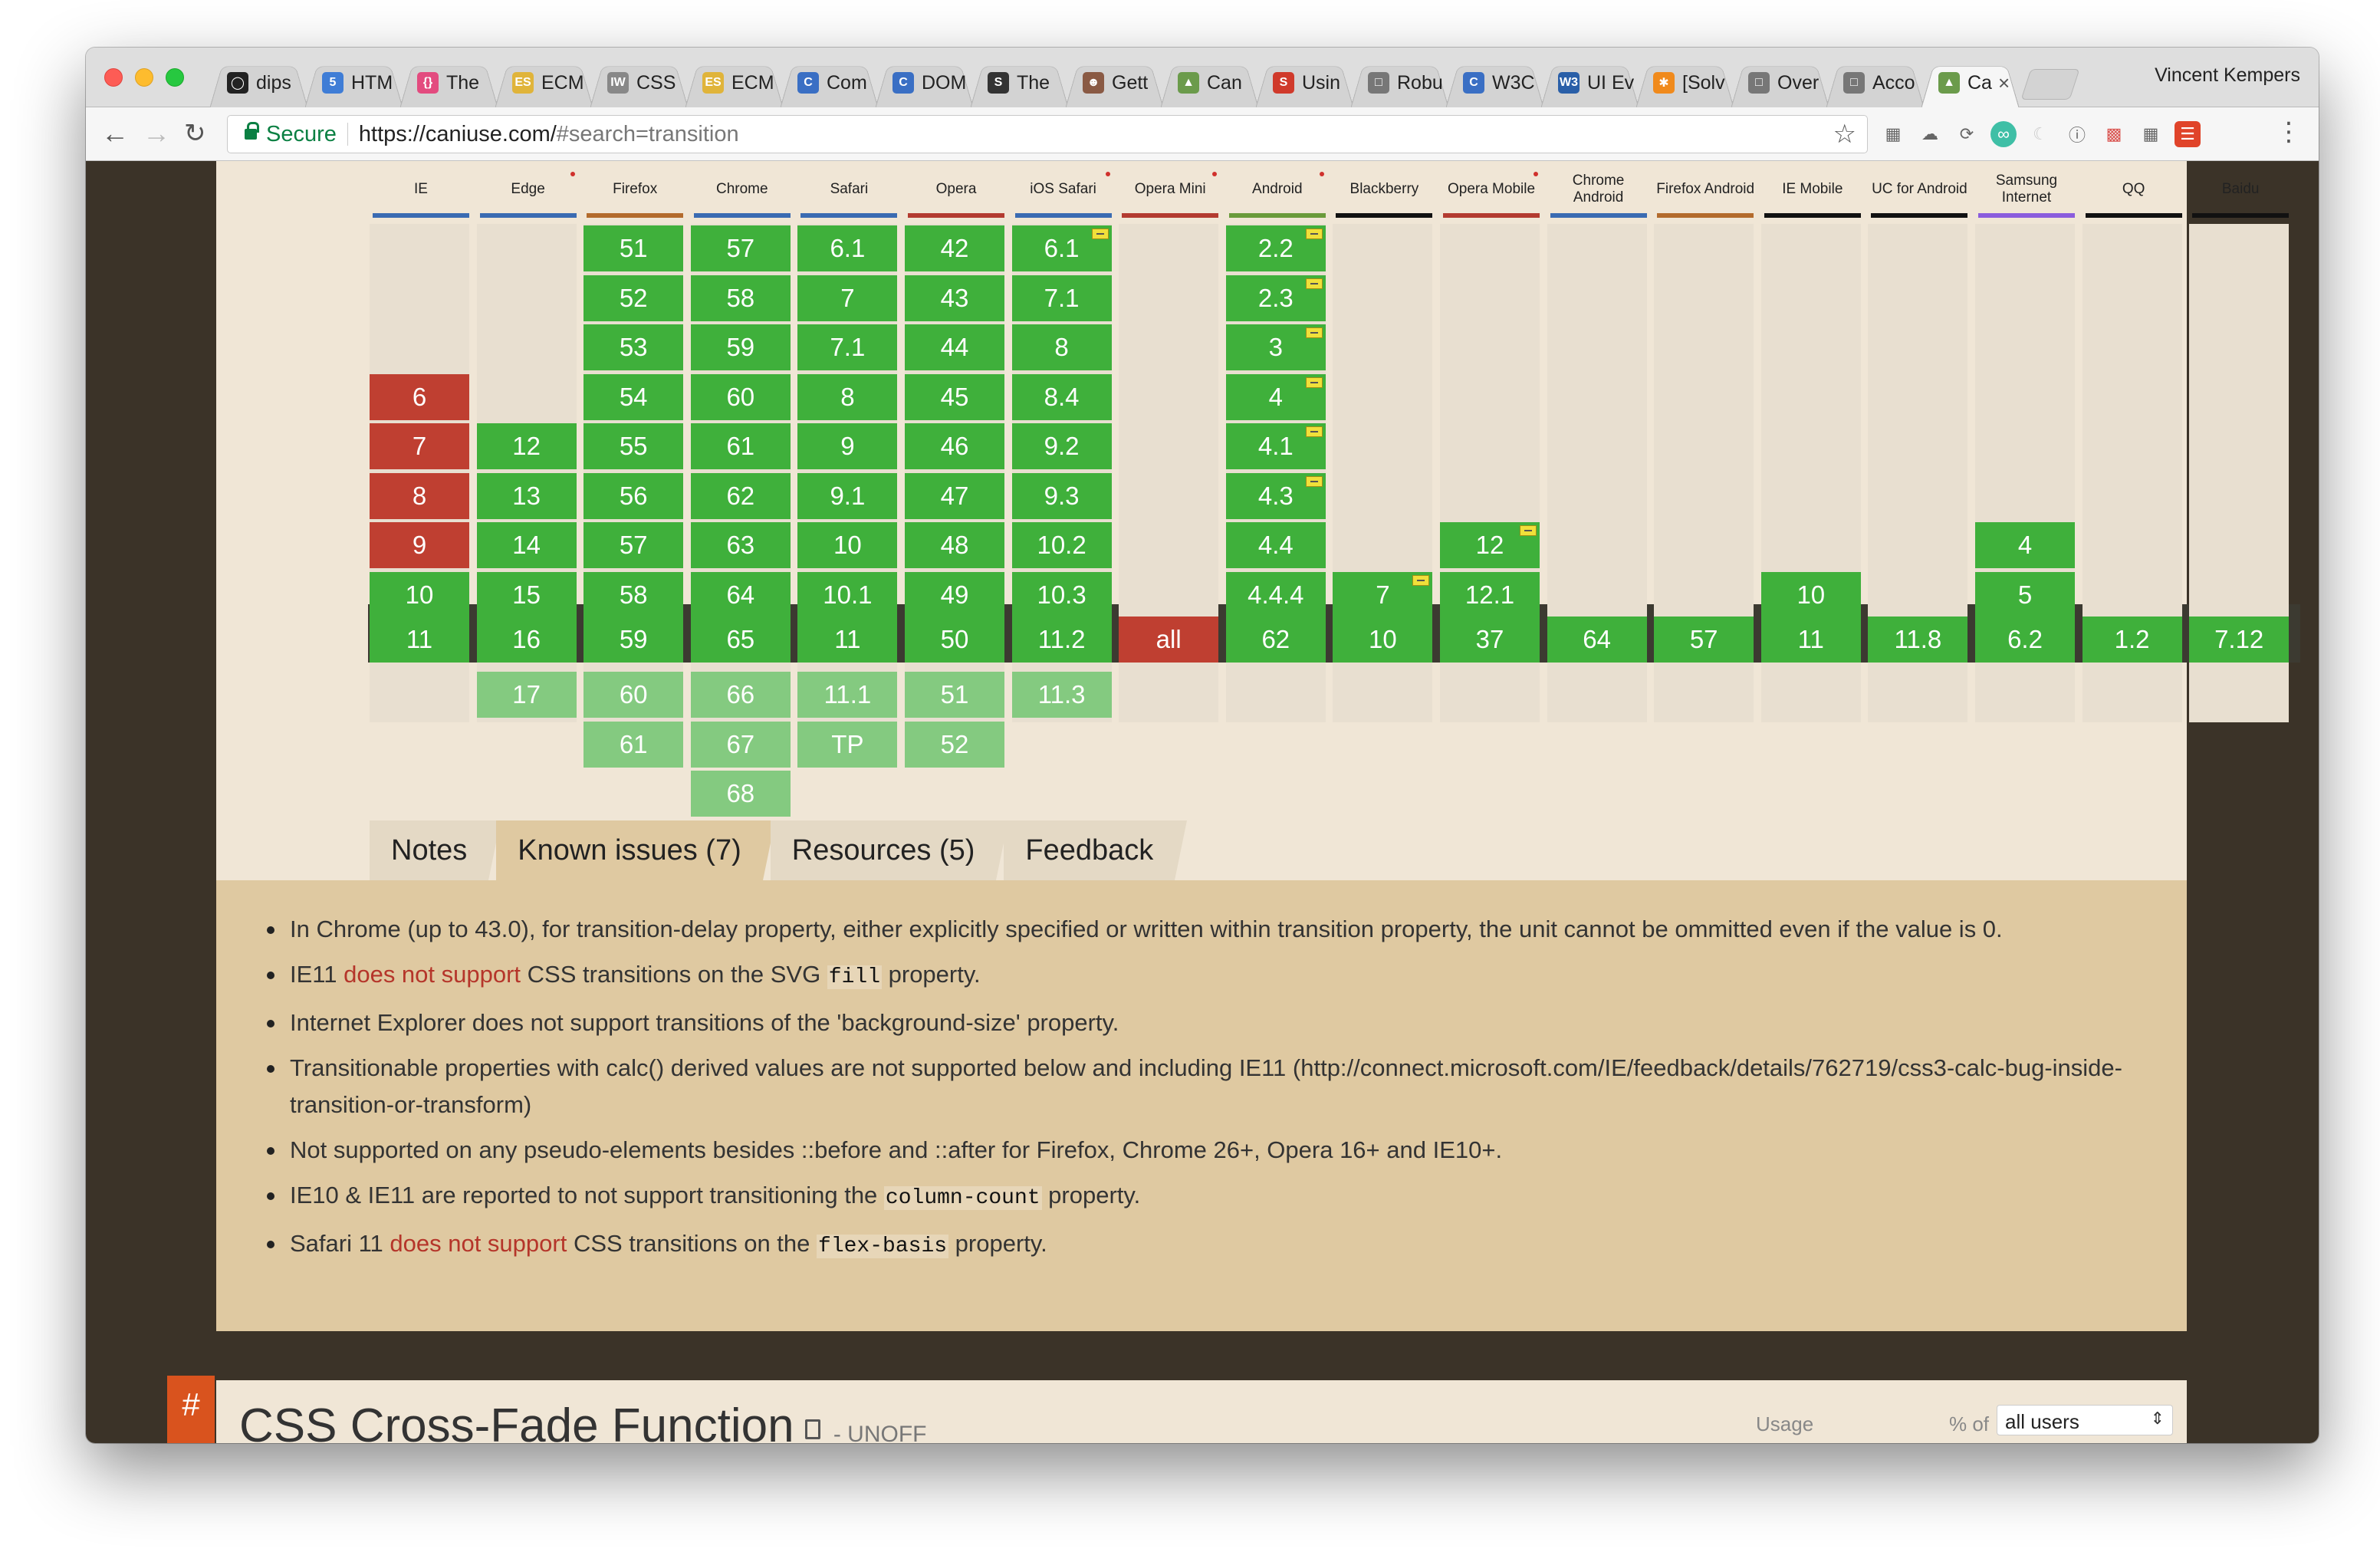 The image size is (2380, 1552). I want to click on new-tab-button, so click(2050, 84).